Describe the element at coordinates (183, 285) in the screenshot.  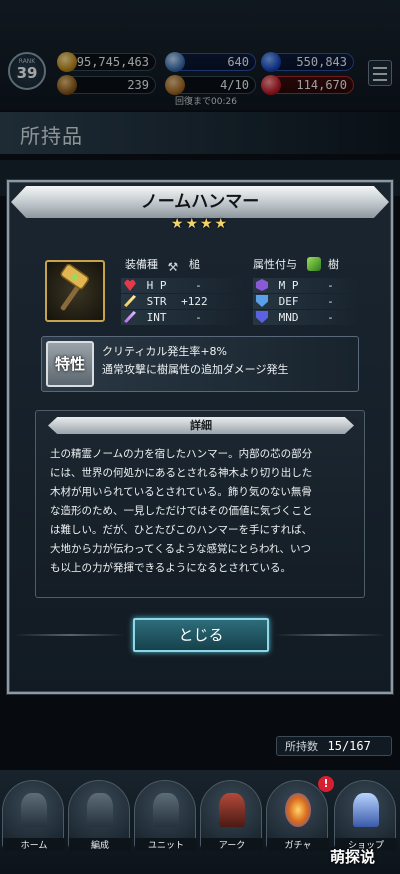
I see `stat-hp: H P -` at that location.